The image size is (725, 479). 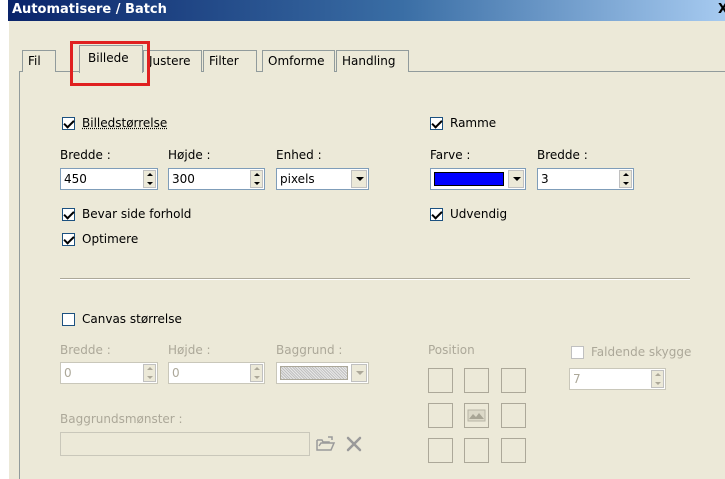 What do you see at coordinates (436, 123) in the screenshot?
I see `frame-checkbox` at bounding box center [436, 123].